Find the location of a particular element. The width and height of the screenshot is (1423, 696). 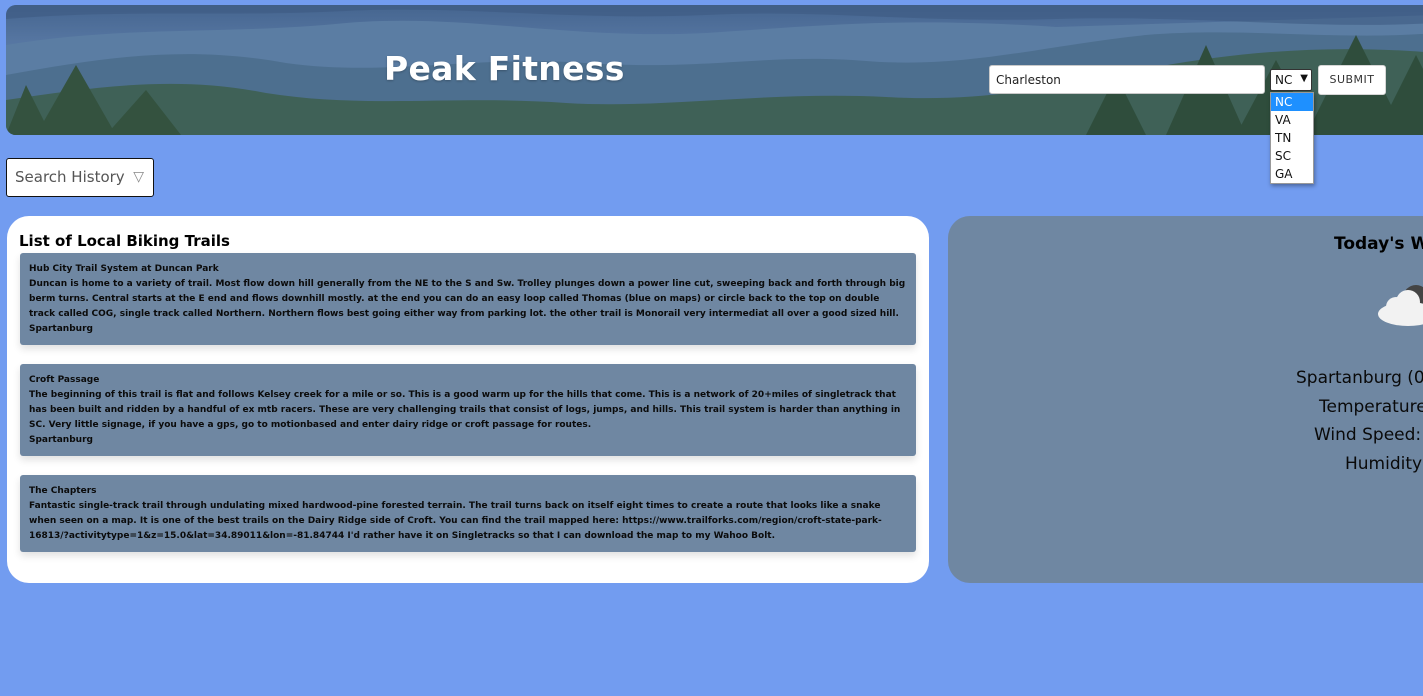

submit-button: SUBMIT is located at coordinates (1352, 80).